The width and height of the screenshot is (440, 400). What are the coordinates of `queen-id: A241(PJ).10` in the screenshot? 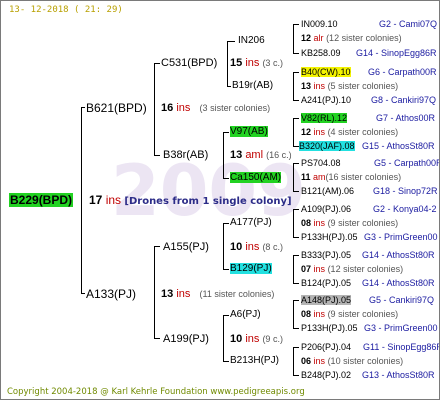 It's located at (326, 100).